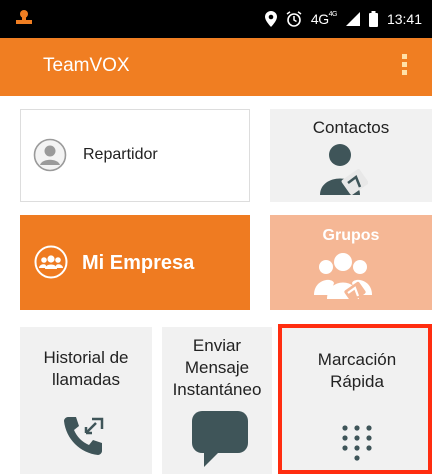  I want to click on enviar-mensaje-tile: Enviar Mensaje Instantáneo, so click(217, 400).